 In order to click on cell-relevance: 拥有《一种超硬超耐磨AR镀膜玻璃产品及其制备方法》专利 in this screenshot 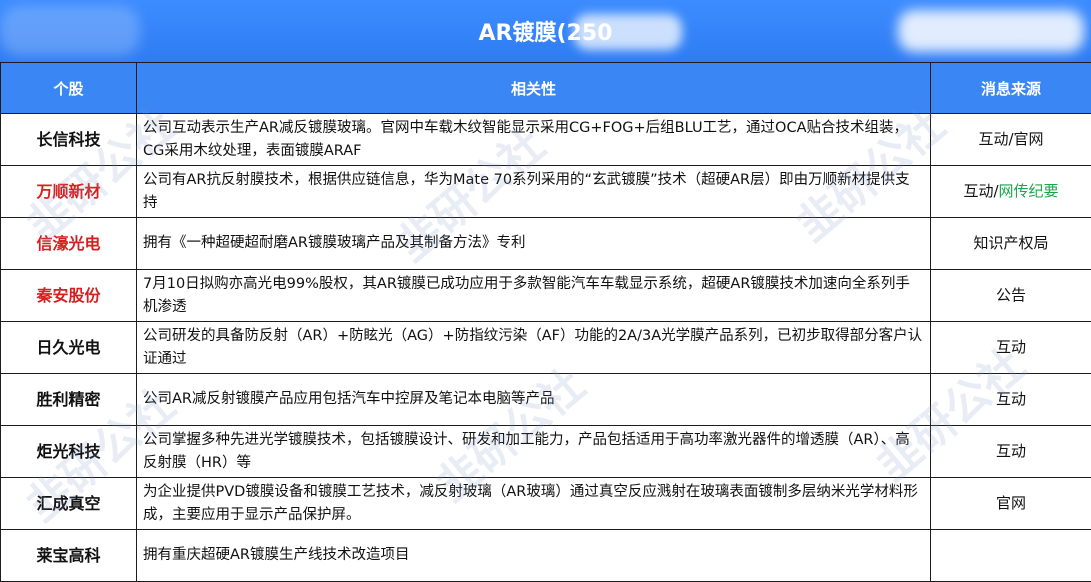, I will do `click(534, 244)`.